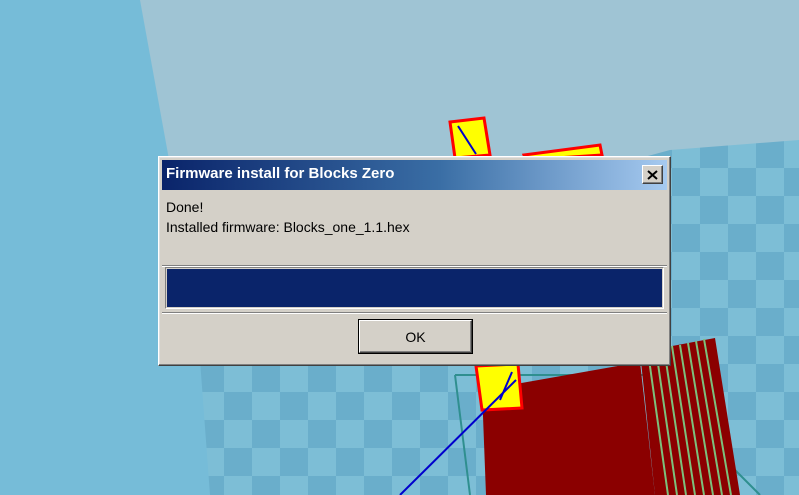 The image size is (799, 495). I want to click on progress-bar, so click(414, 288).